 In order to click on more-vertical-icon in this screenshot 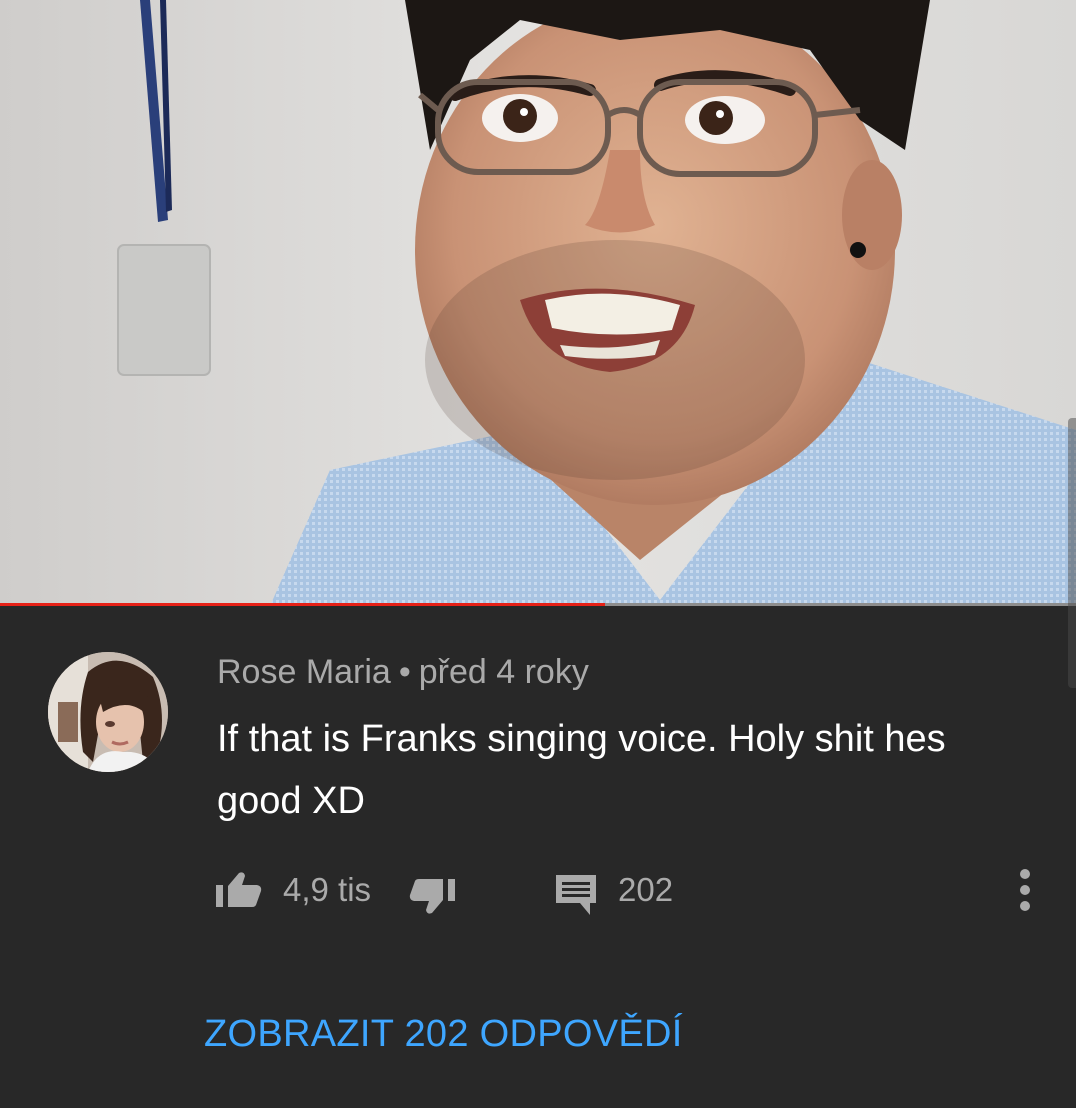, I will do `click(1025, 890)`.